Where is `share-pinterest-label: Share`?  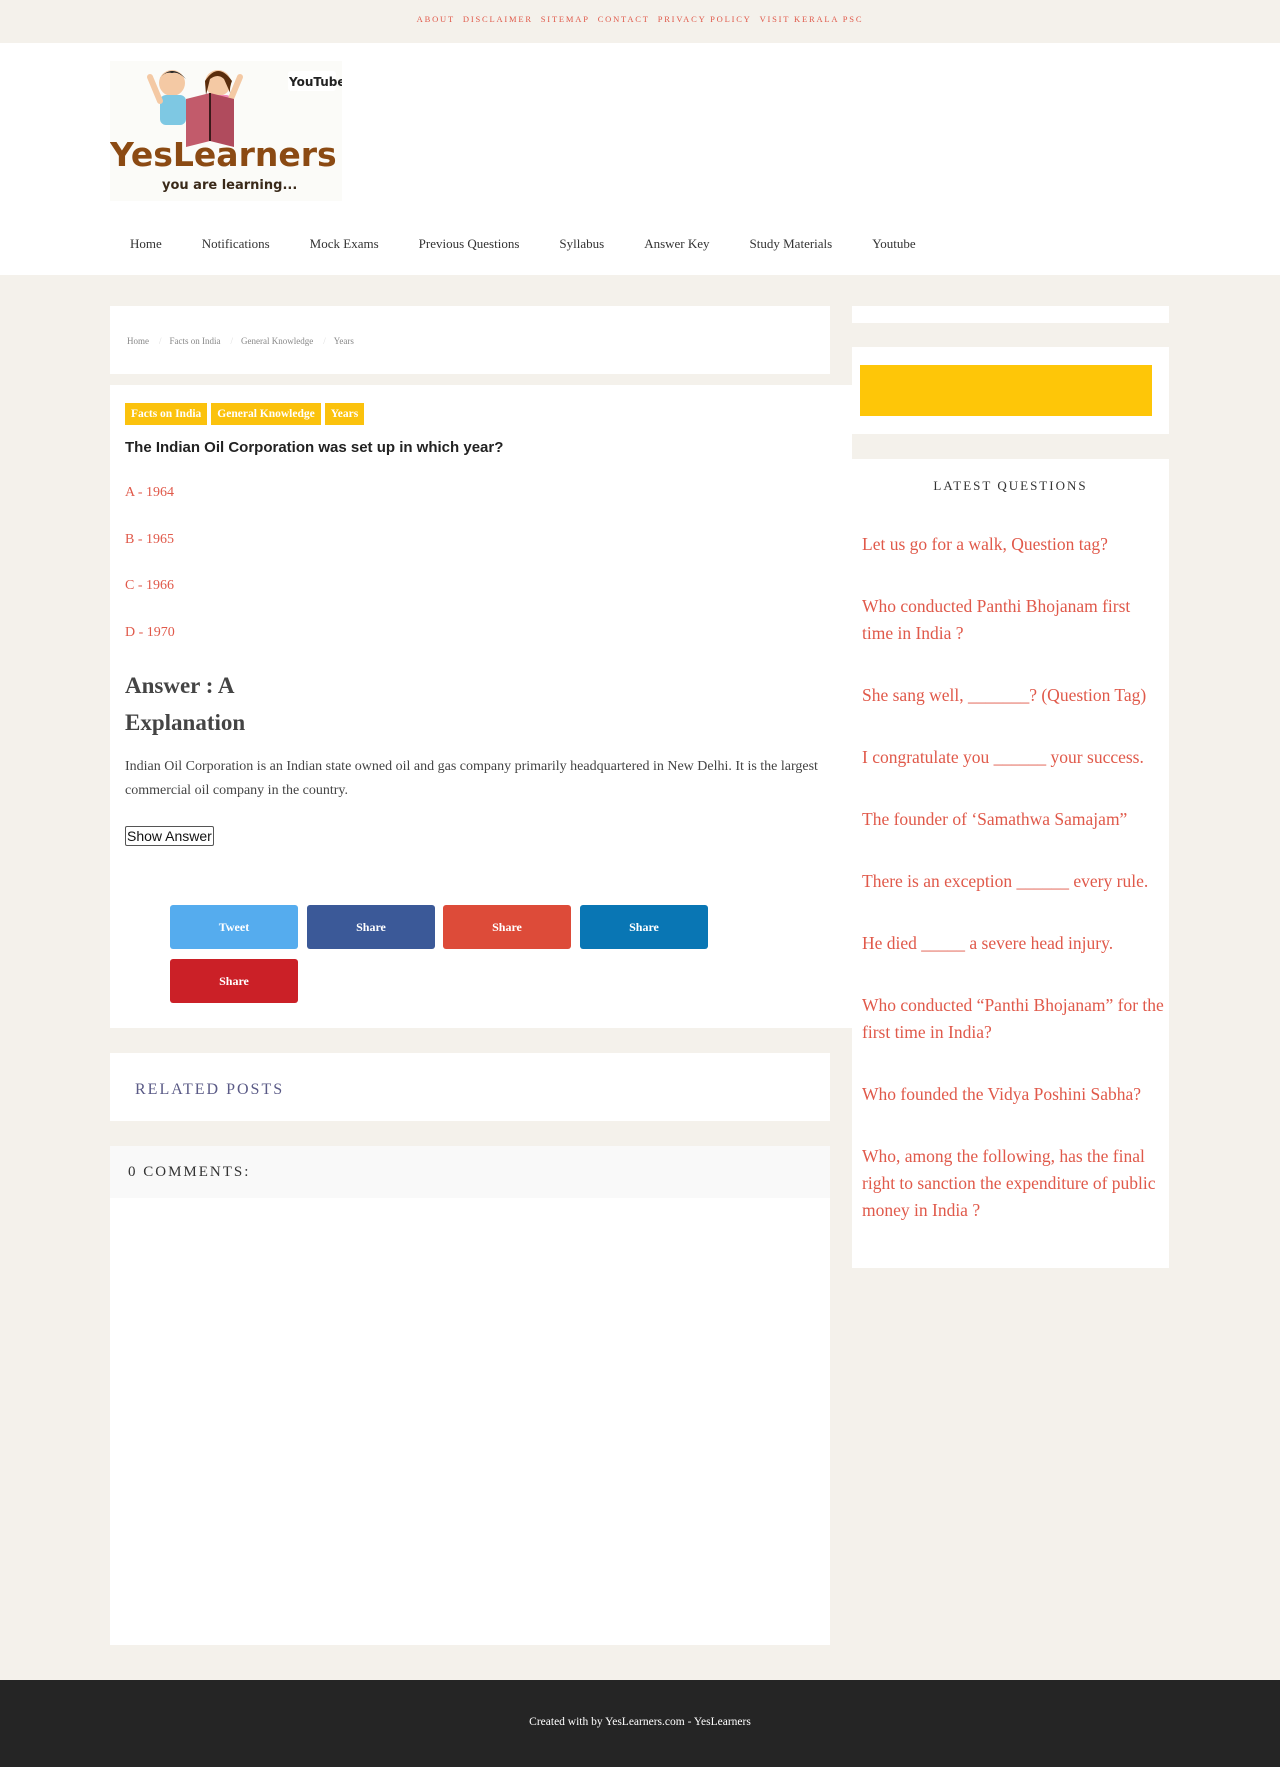
share-pinterest-label: Share is located at coordinates (234, 980).